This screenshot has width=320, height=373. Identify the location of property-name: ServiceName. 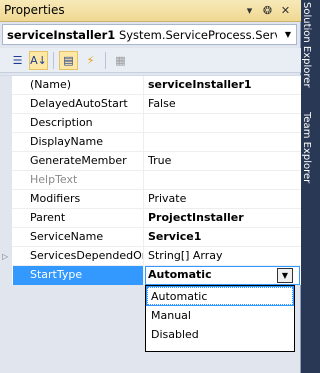
(78, 237).